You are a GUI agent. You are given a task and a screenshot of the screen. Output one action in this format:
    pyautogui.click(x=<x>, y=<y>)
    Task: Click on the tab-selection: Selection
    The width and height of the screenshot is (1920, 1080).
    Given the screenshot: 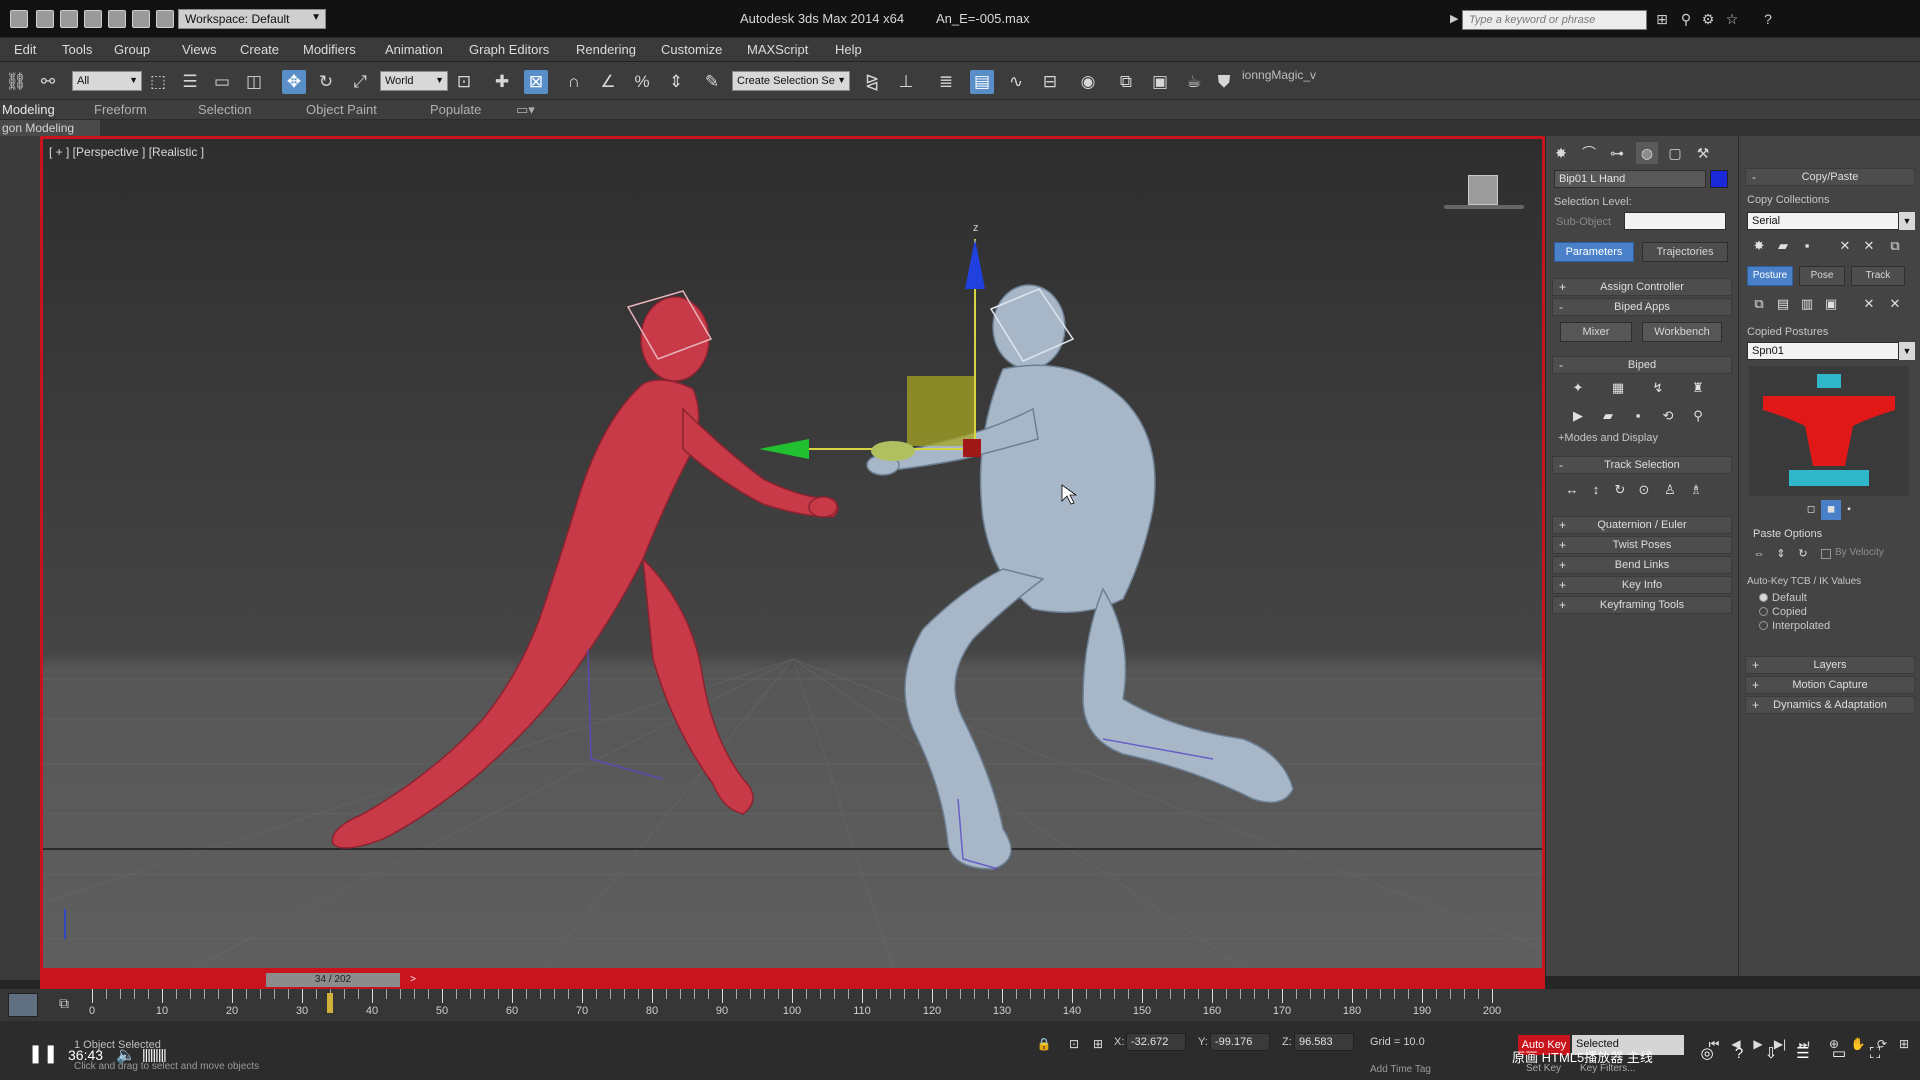 What is the action you would take?
    pyautogui.click(x=224, y=109)
    